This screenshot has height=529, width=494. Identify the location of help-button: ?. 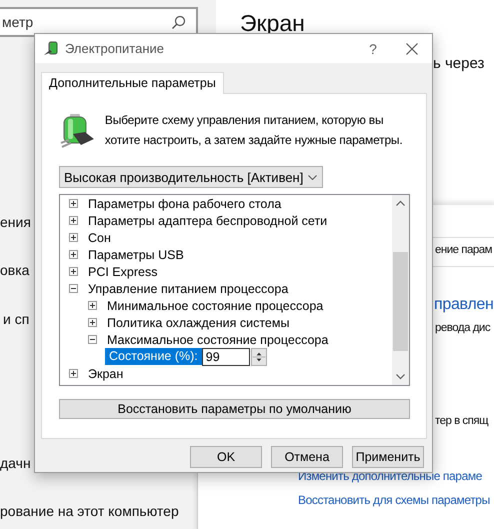
(373, 48).